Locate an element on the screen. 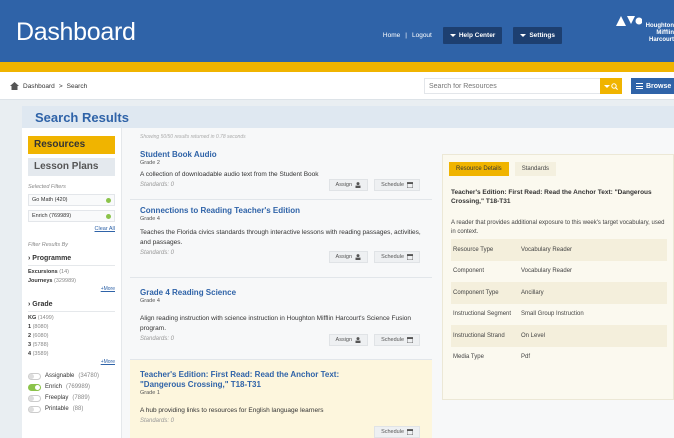 This screenshot has height=438, width=674. filter-option-count: (8080) is located at coordinates (40, 327).